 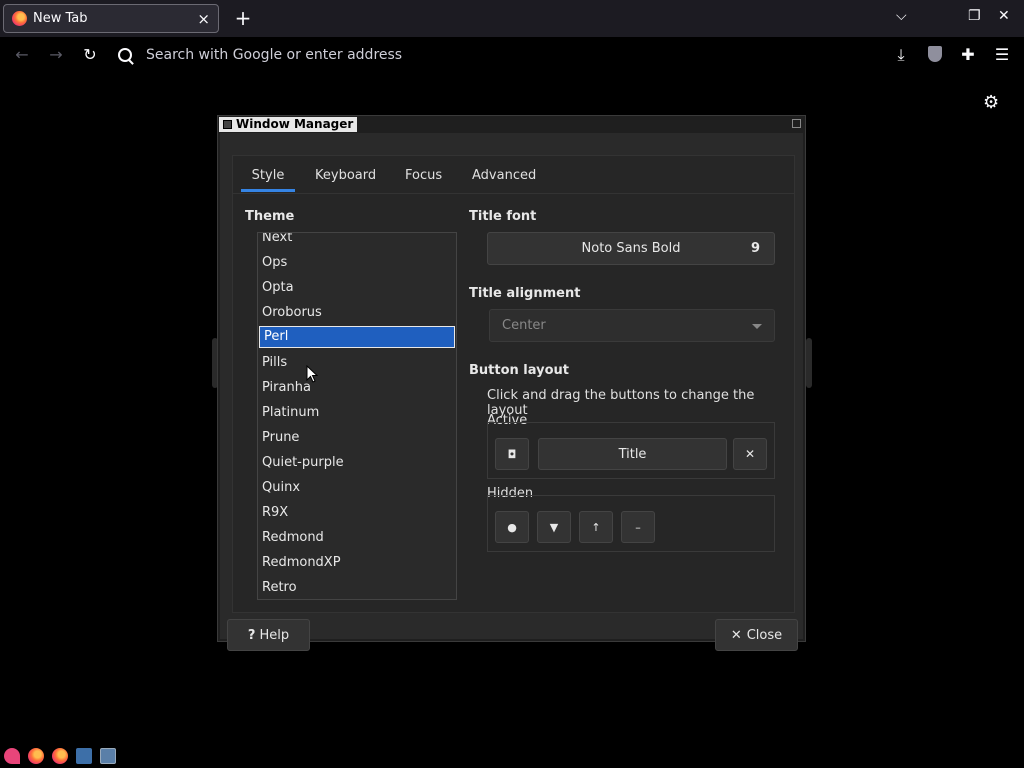 I want to click on list-item: Quiet-purple, so click(x=357, y=462).